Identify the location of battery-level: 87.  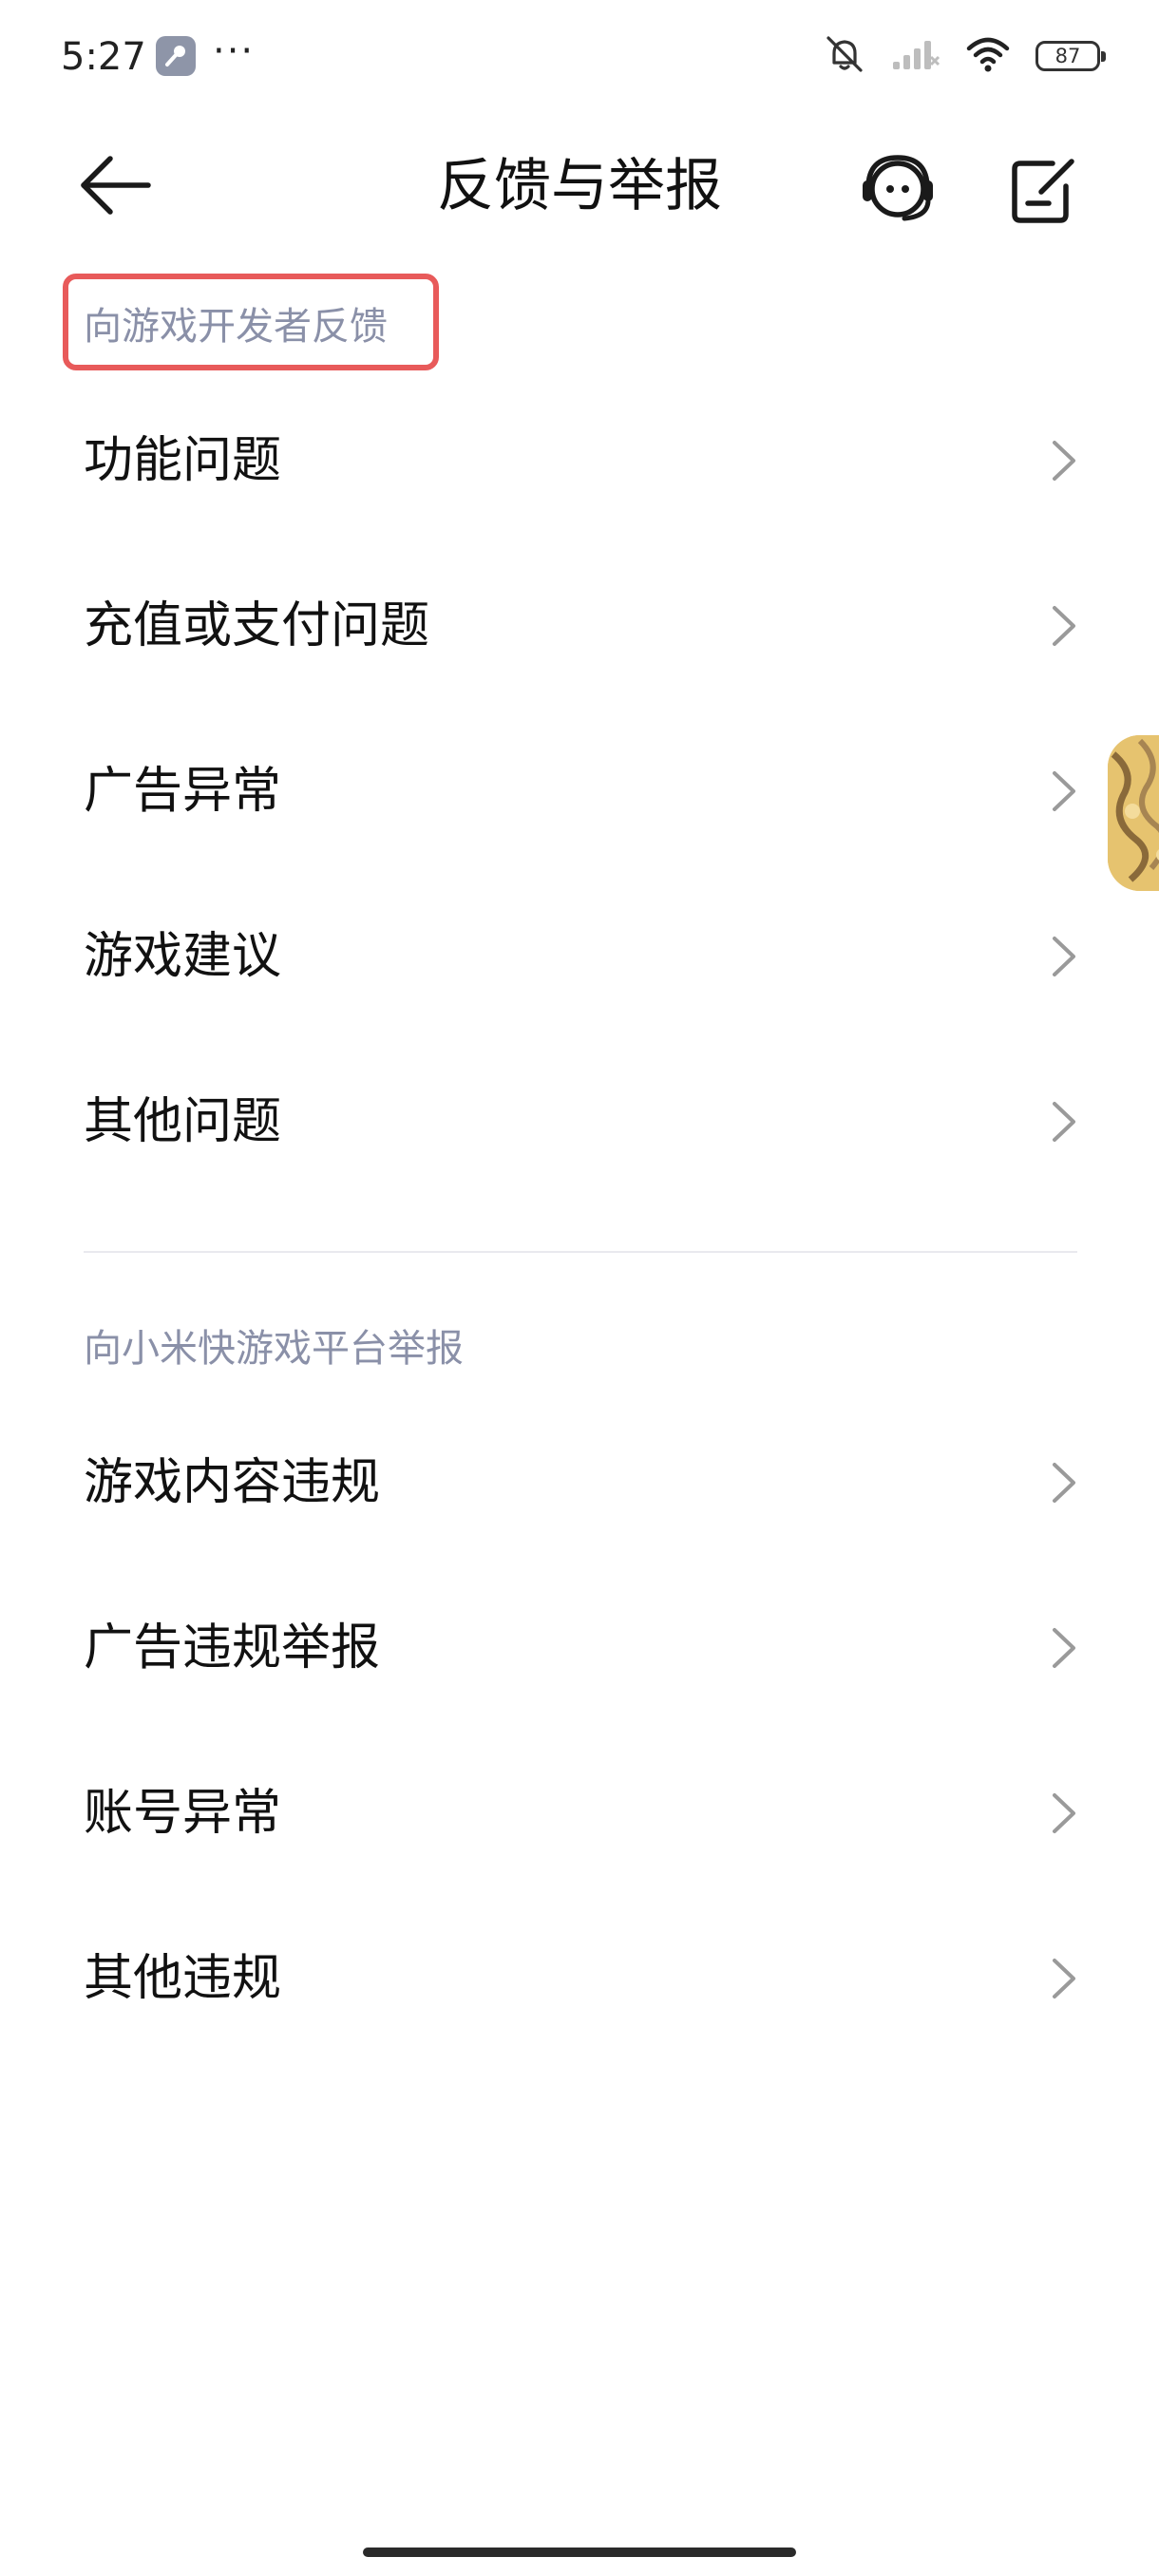
(1067, 56).